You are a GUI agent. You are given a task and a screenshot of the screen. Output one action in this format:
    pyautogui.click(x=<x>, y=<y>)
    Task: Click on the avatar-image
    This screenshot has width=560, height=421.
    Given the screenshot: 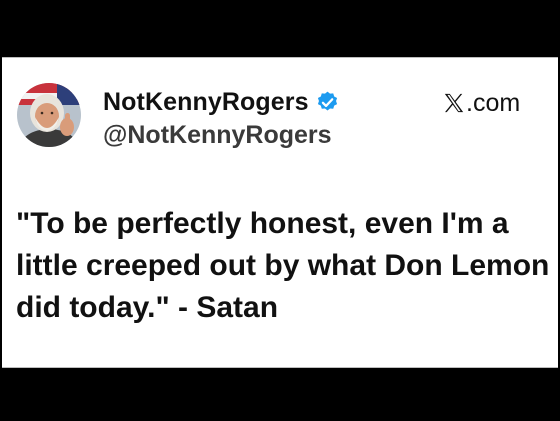 What is the action you would take?
    pyautogui.click(x=49, y=115)
    